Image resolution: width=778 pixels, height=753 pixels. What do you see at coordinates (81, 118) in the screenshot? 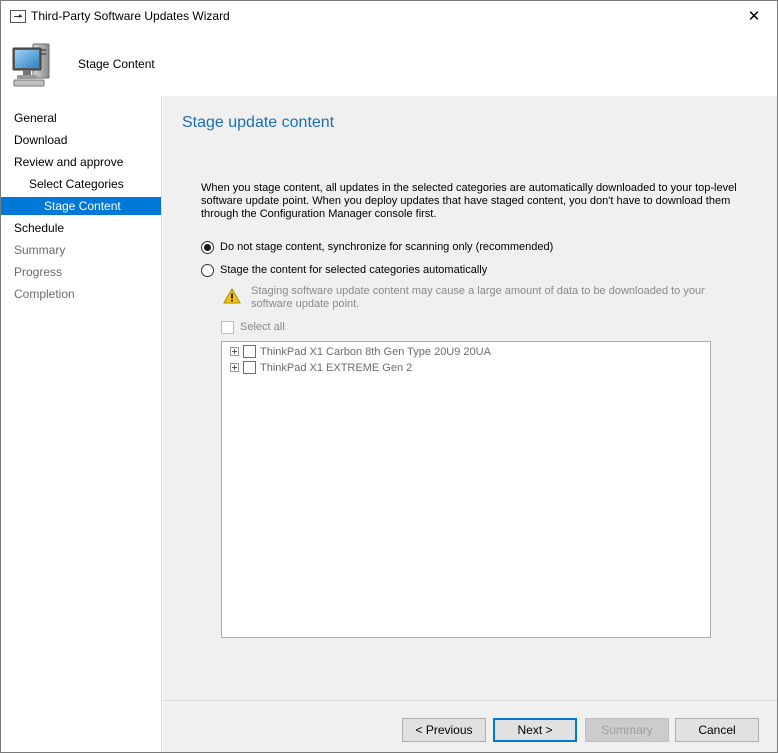
I see `nav-item-general: General` at bounding box center [81, 118].